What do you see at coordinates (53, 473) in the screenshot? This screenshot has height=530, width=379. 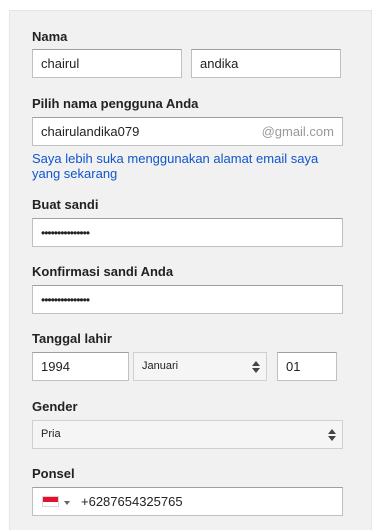 I see `phone-label: Ponsel` at bounding box center [53, 473].